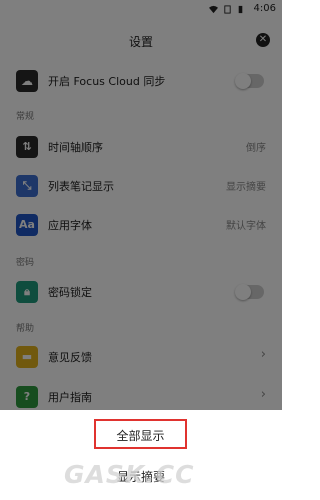  I want to click on option-show-all: 全部显示, so click(140, 434).